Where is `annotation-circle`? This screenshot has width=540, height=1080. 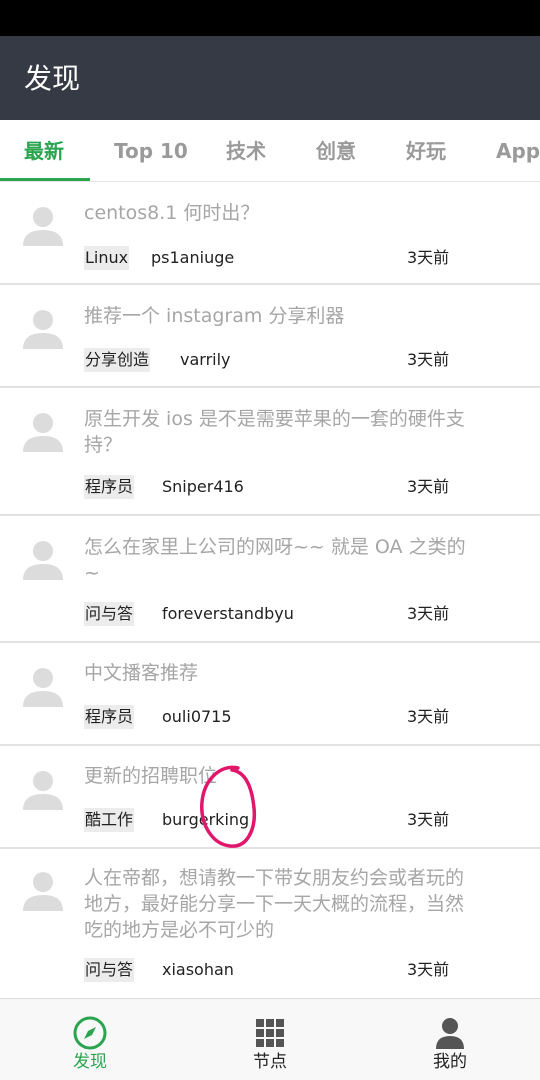
annotation-circle is located at coordinates (228, 806).